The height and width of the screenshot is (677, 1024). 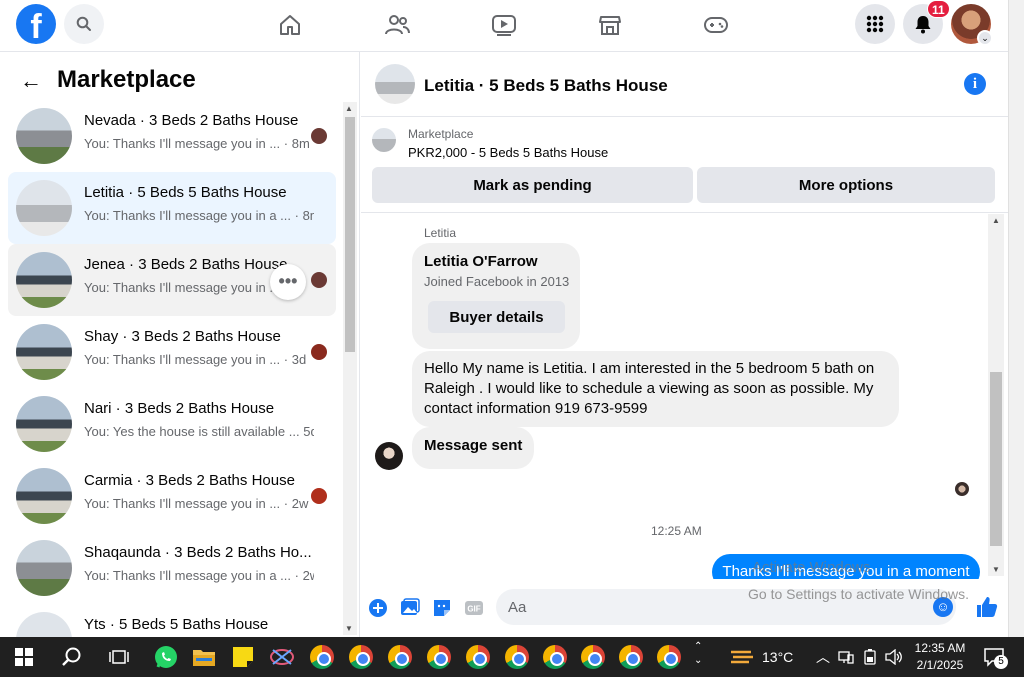 I want to click on conversation-title: Shay · 3 Beds 2 Baths House, so click(x=182, y=336).